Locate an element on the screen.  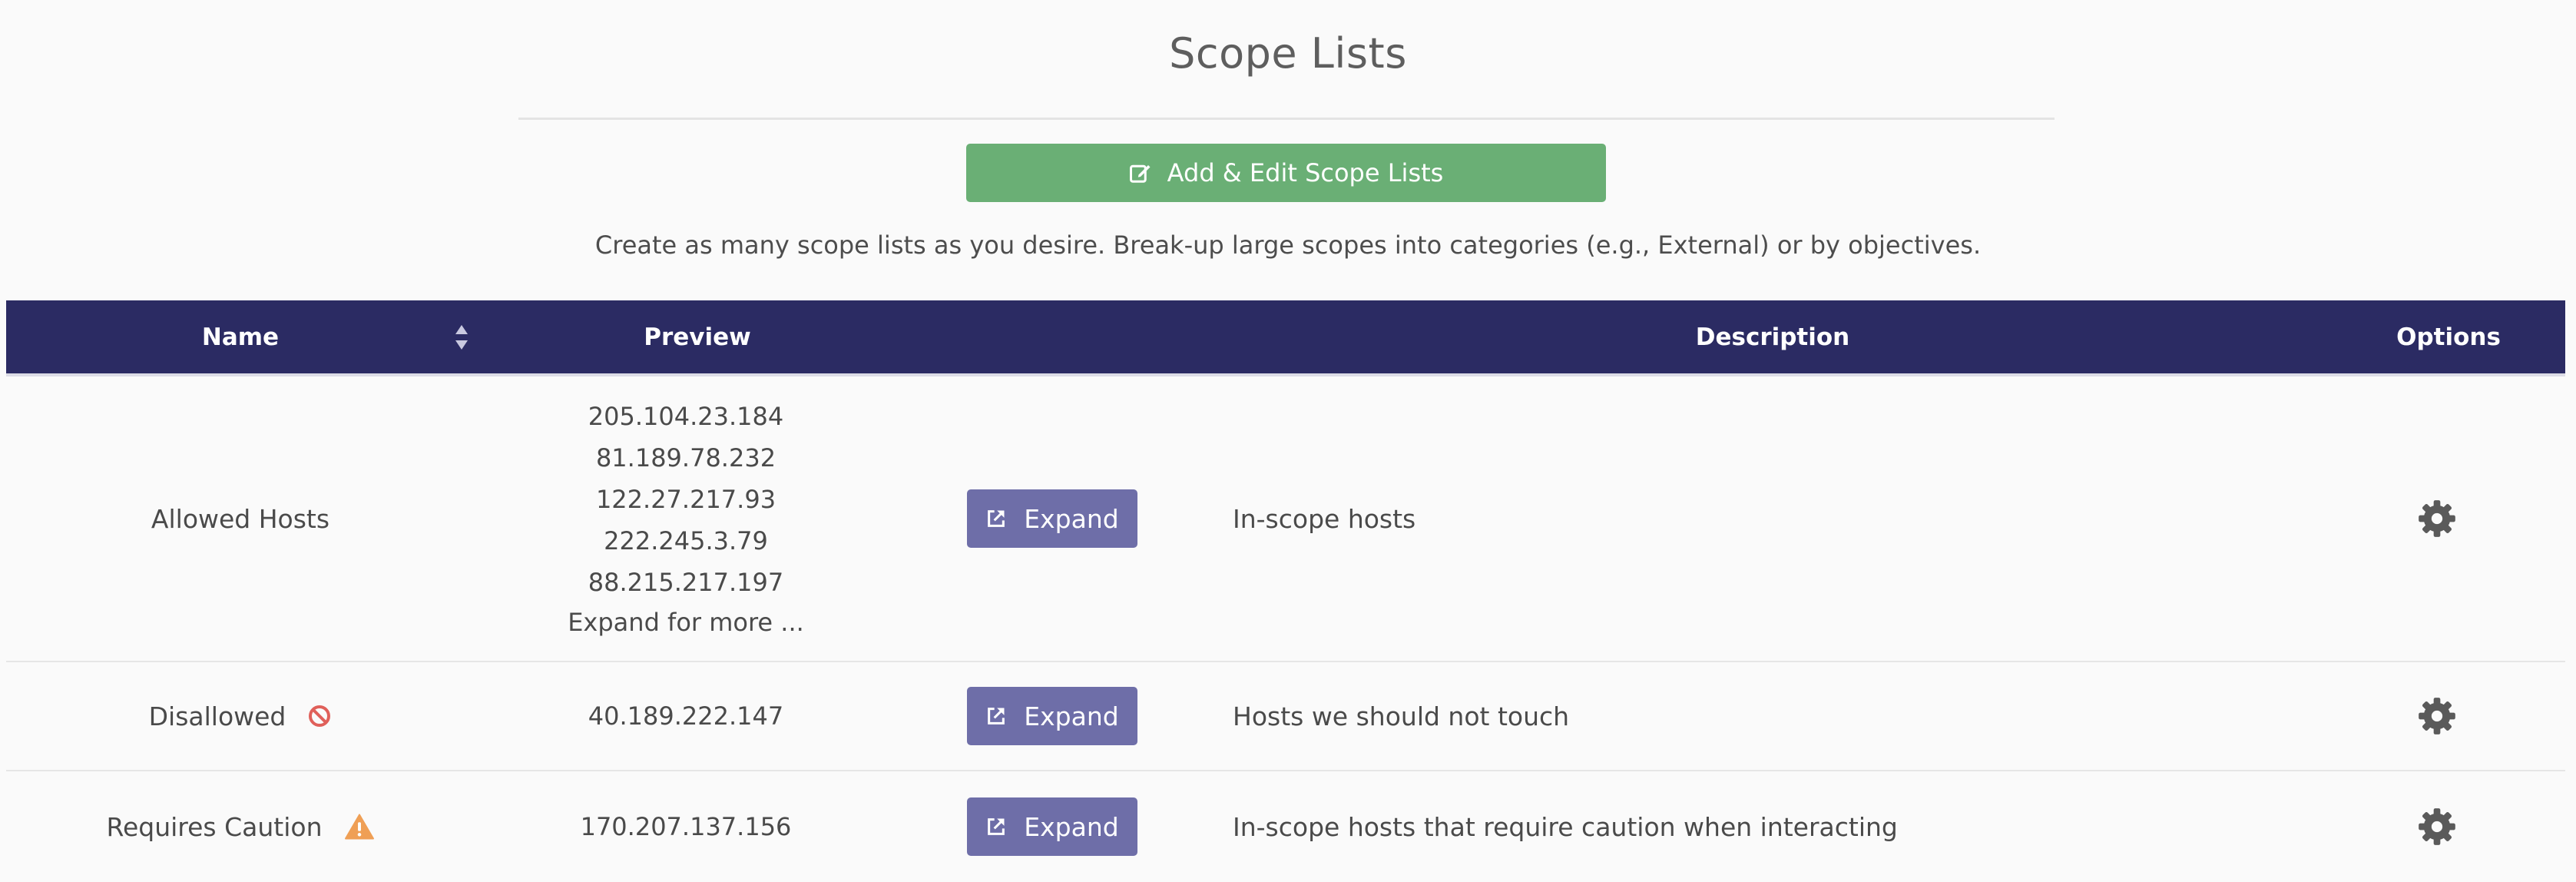
column-header-options: Options is located at coordinates (2448, 337).